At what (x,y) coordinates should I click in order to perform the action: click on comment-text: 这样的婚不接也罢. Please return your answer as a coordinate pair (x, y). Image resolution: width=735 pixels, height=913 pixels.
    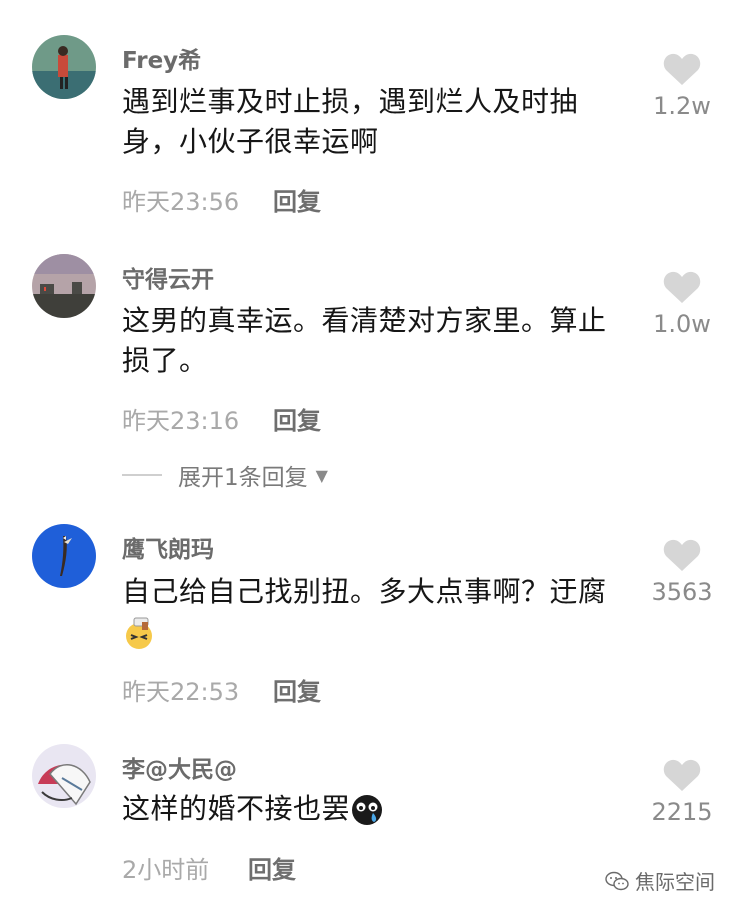
    Looking at the image, I should click on (367, 809).